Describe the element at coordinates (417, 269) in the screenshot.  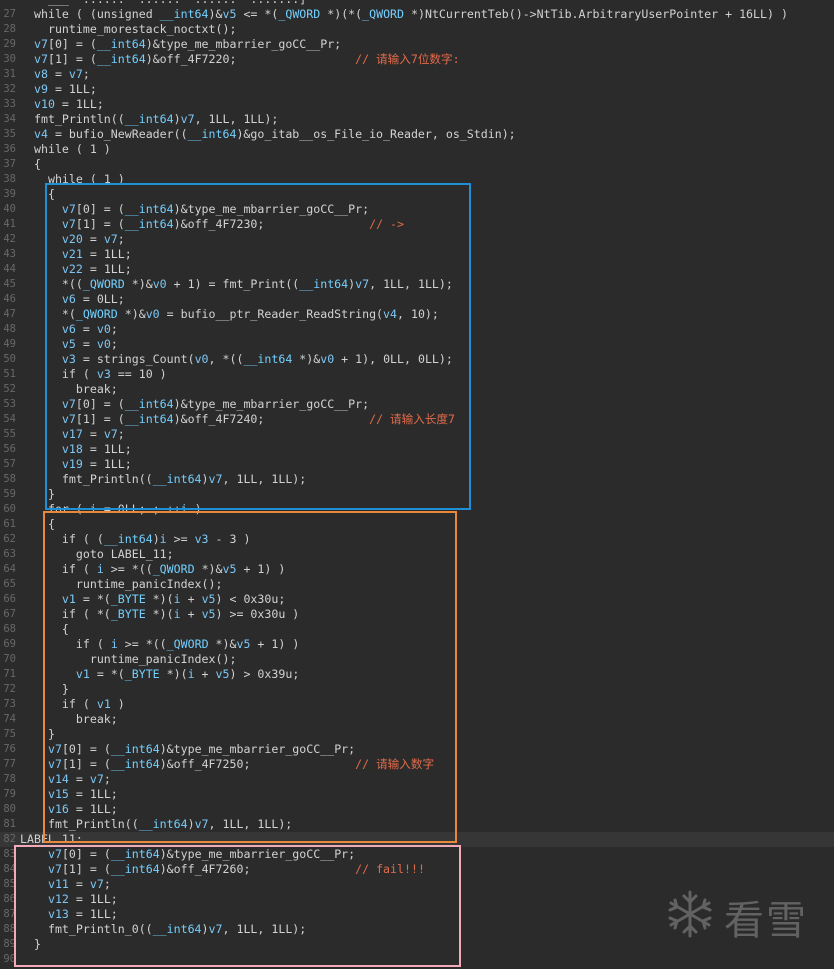
I see `code-line: 44 v22 = 1LL;` at that location.